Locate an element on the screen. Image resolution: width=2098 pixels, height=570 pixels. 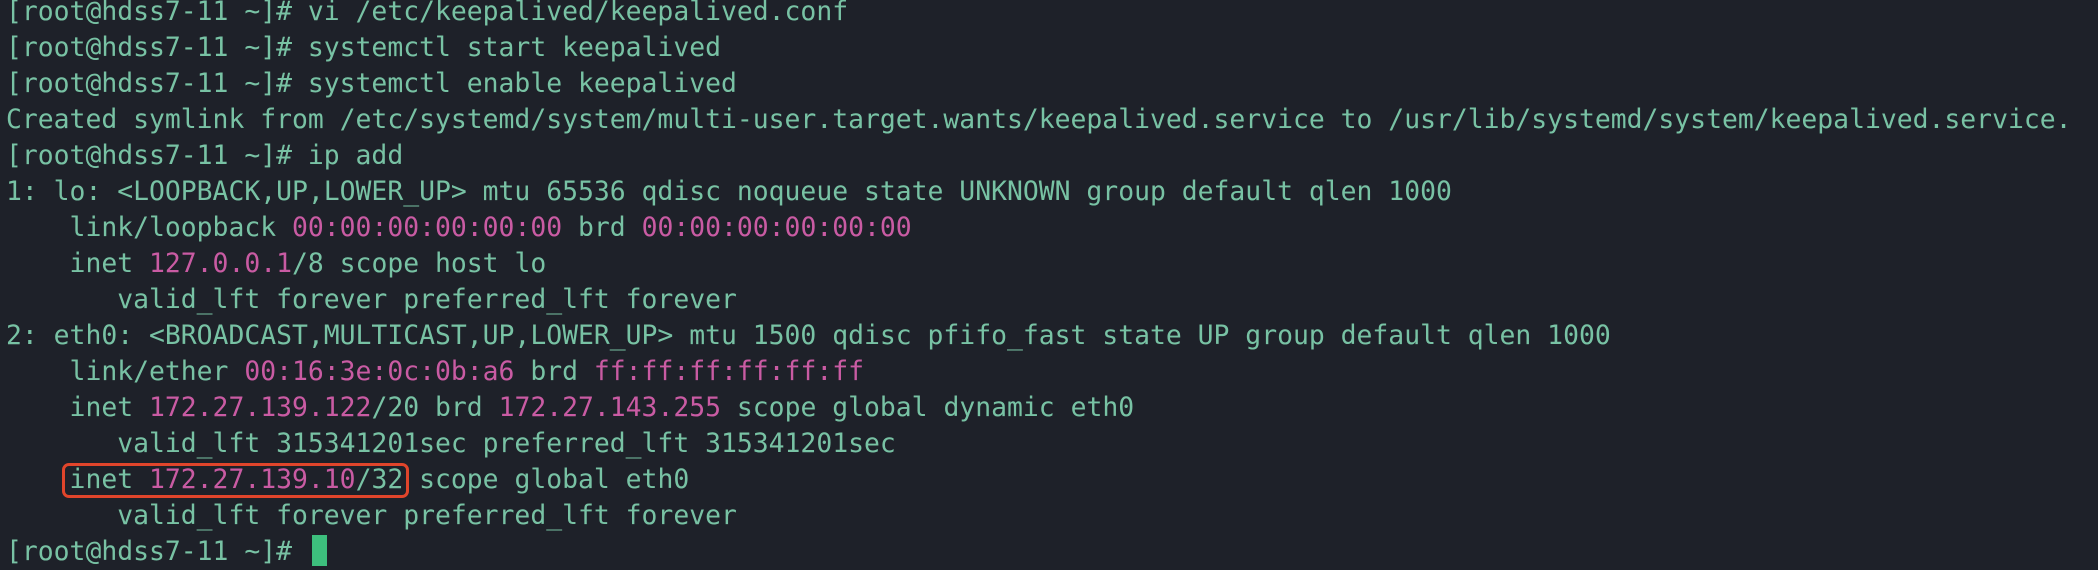
output-lo-inet: inet 127.0.0.1/8 scope host lo is located at coordinates (276, 264).